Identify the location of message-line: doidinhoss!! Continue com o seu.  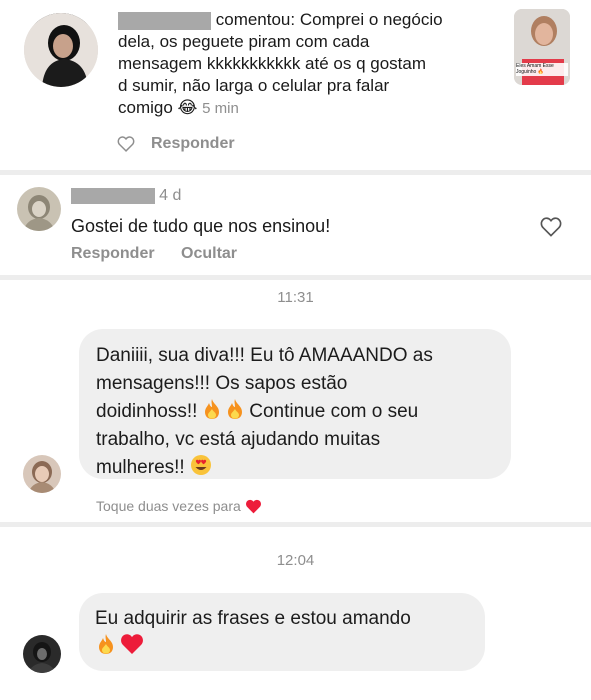
(303, 412).